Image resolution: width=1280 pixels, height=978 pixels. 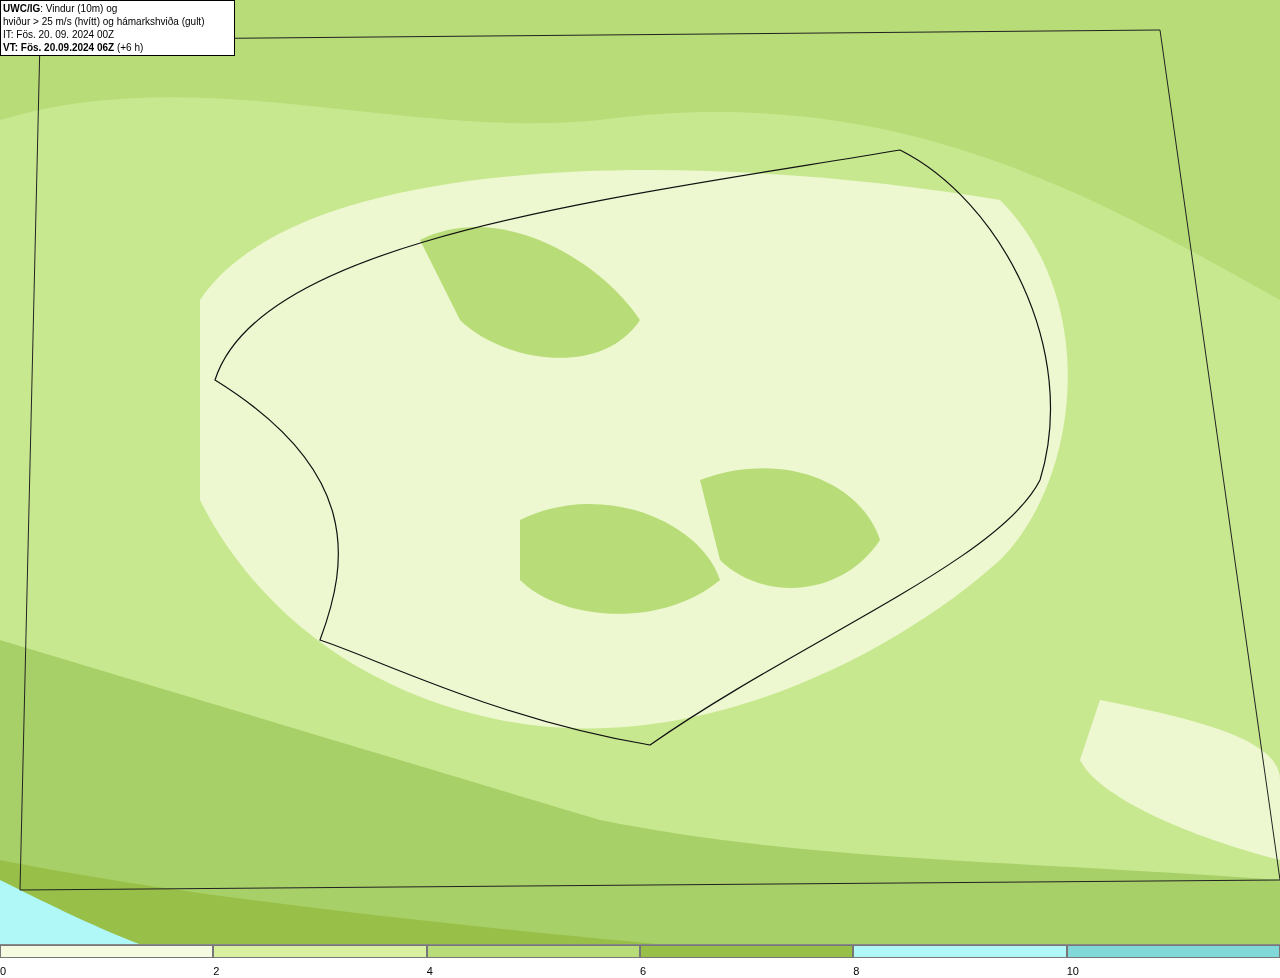 I want to click on legend-label: 6, so click(x=643, y=971).